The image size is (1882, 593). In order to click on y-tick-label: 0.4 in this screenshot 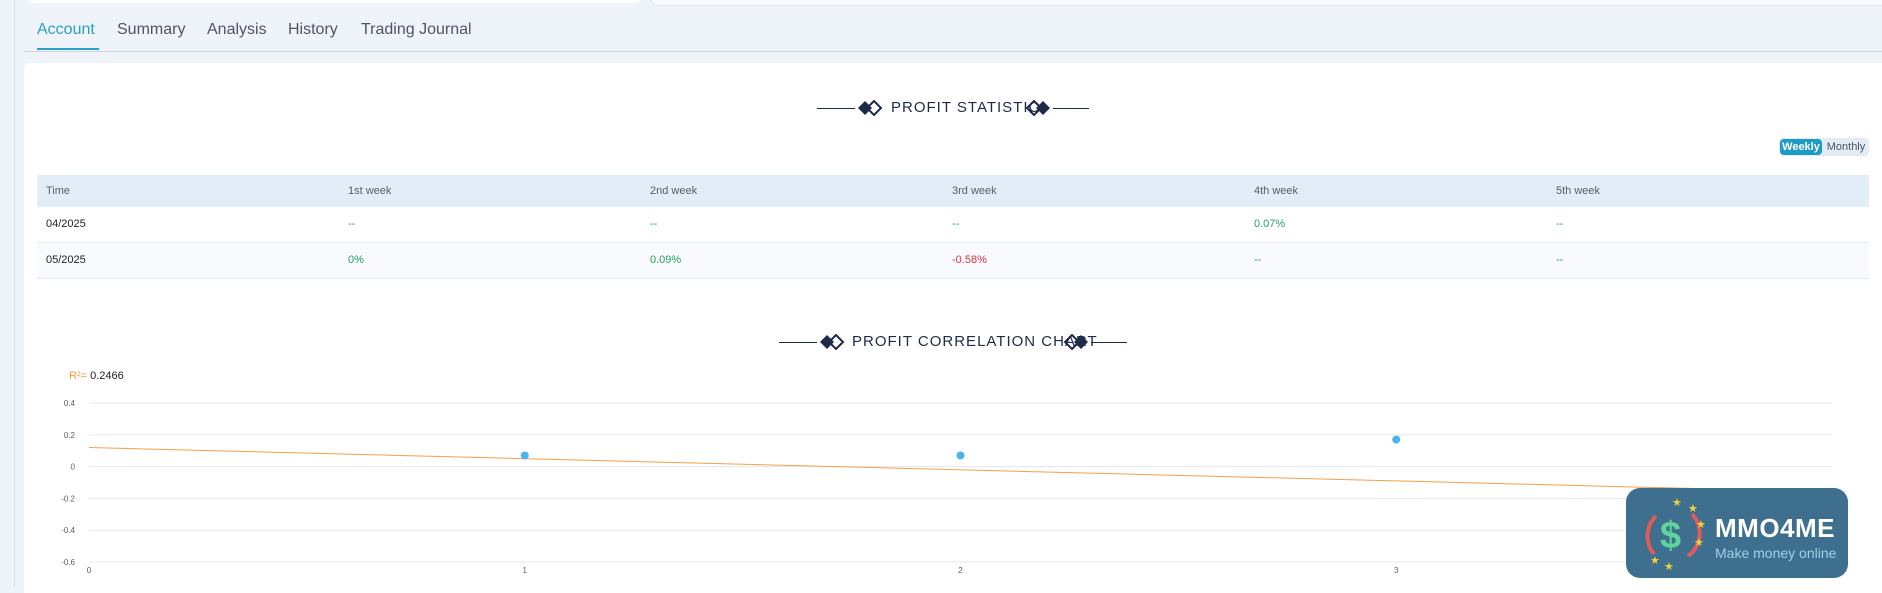, I will do `click(70, 403)`.